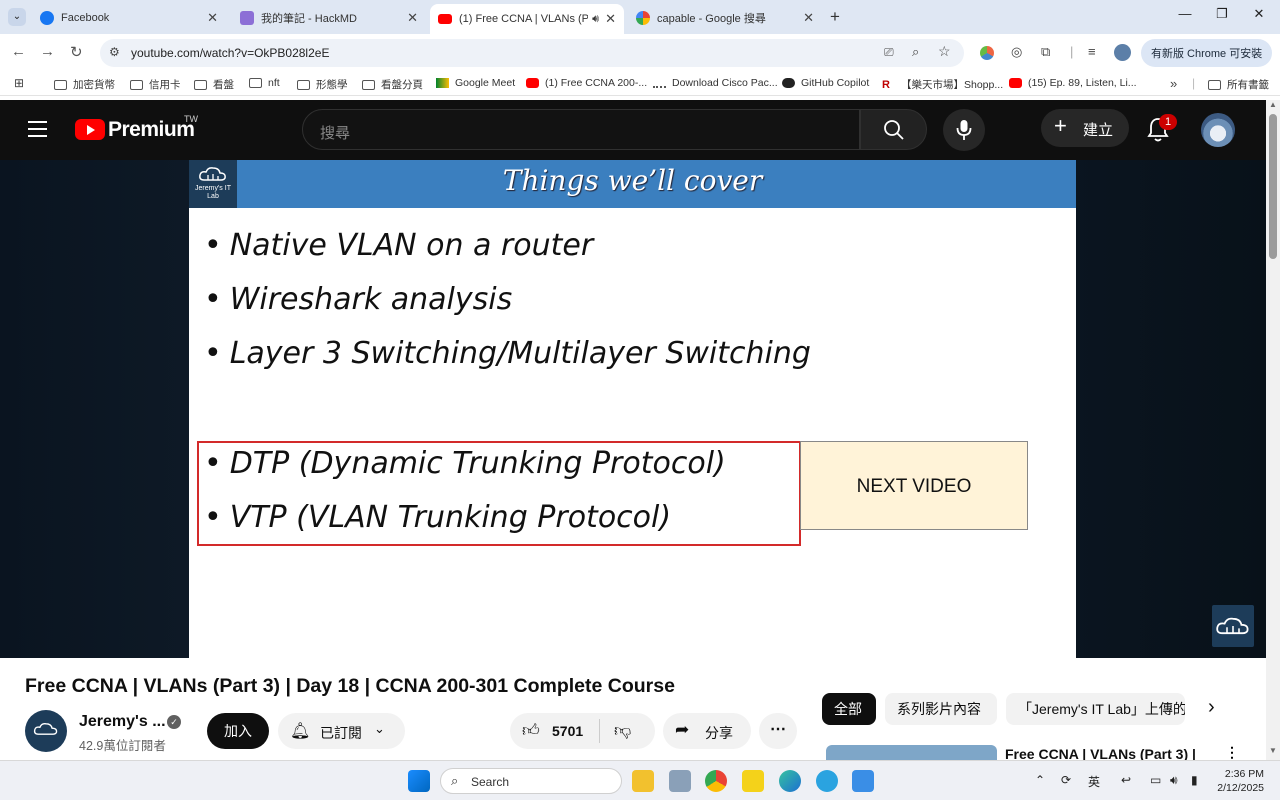  I want to click on bookmark-item: Google Meet, so click(475, 83).